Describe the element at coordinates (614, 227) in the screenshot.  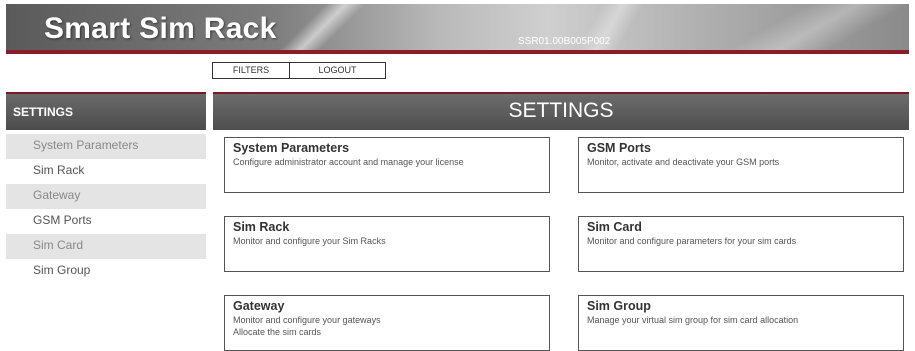
I see `card-title: Sim Card` at that location.